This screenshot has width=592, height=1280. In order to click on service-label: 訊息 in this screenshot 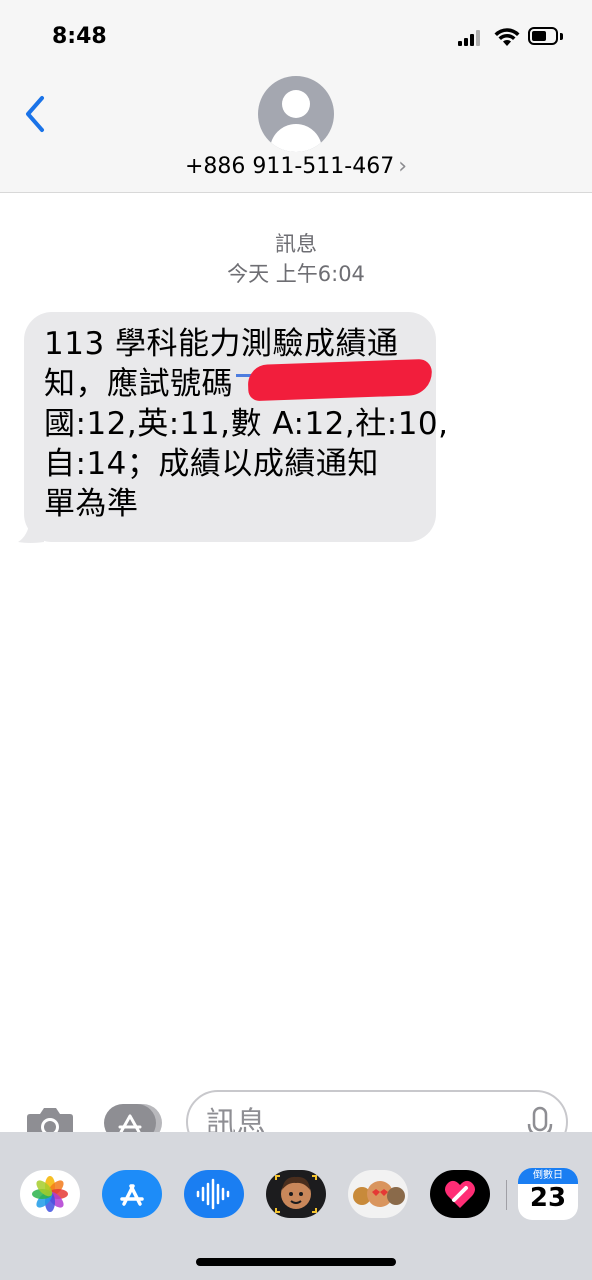, I will do `click(296, 244)`.